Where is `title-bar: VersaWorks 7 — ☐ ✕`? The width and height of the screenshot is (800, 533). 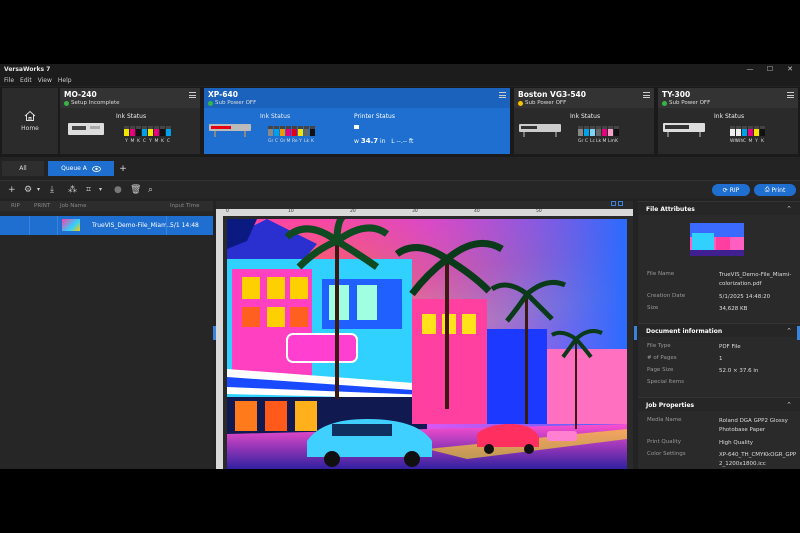 title-bar: VersaWorks 7 — ☐ ✕ is located at coordinates (400, 69).